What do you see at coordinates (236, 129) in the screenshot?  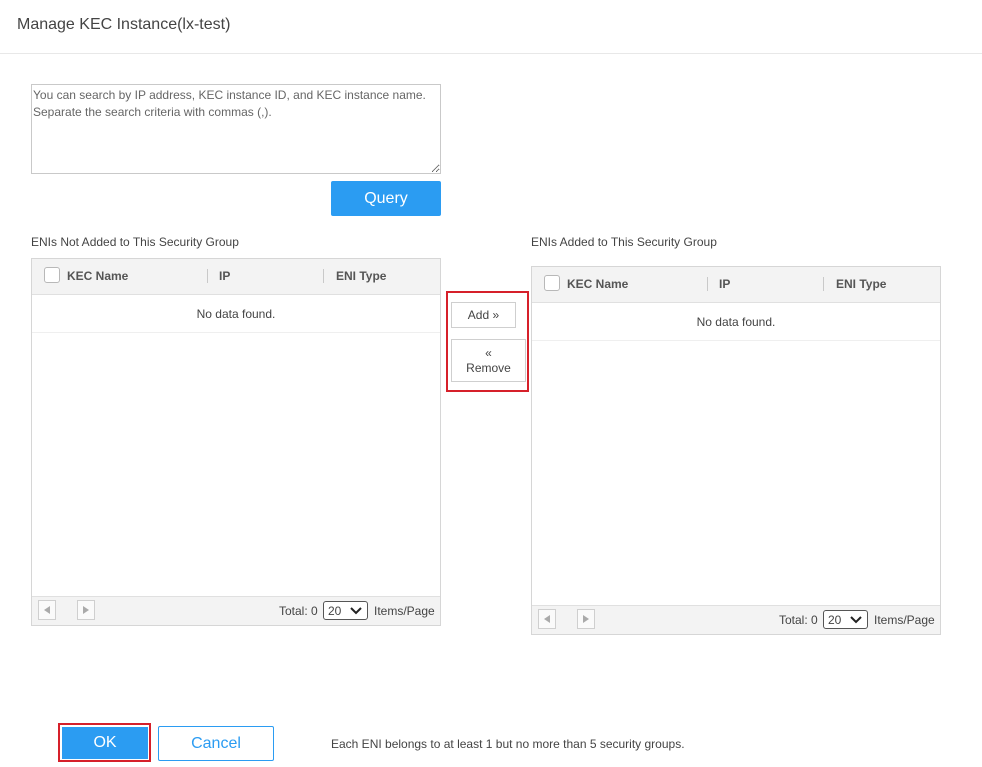 I see `search-input` at bounding box center [236, 129].